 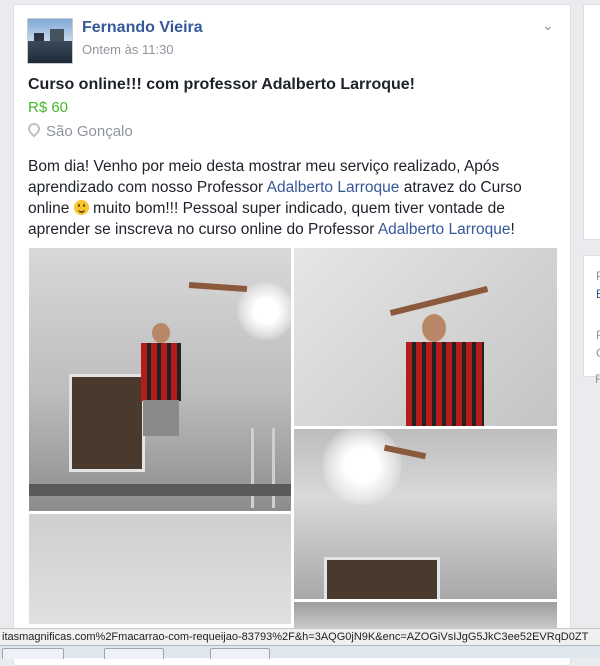 I want to click on post-price: R$ 60, so click(x=48, y=107).